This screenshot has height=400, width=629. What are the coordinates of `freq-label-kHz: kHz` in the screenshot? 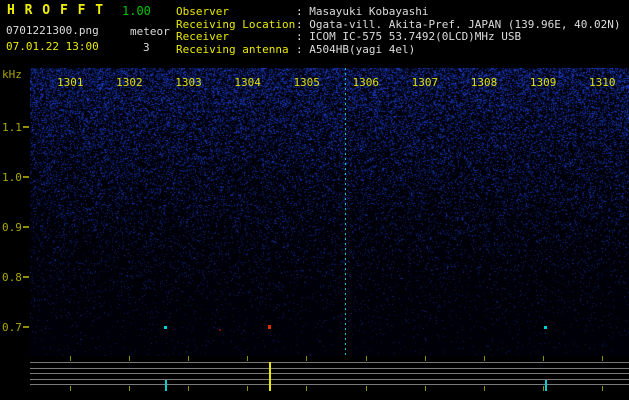 It's located at (12, 74).